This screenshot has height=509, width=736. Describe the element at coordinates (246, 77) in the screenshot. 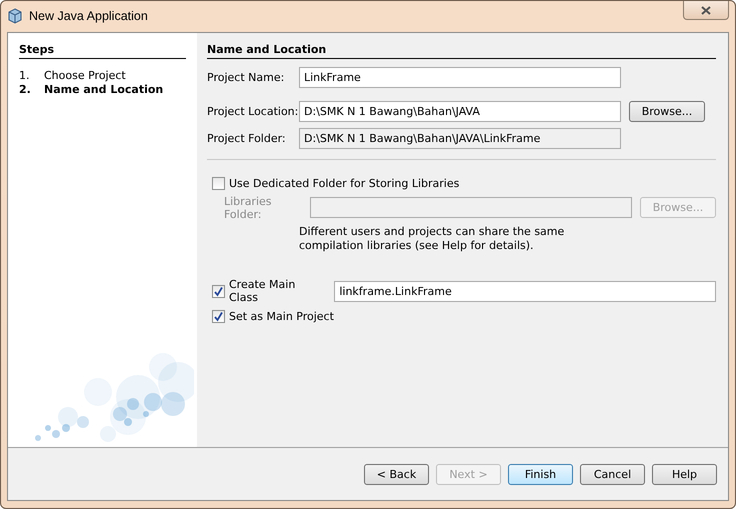

I see `field-label: Project Name:` at that location.